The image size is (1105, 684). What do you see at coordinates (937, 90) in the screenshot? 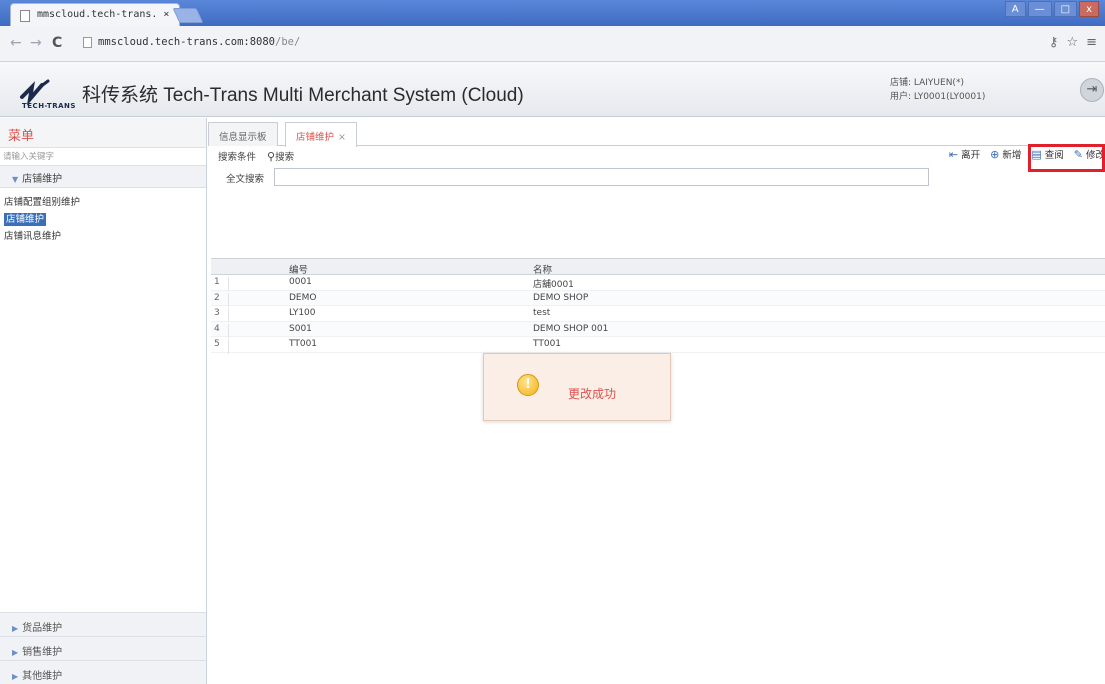
I see `user-info: 店铺: LAIYUEN(*) 用户: LY0001(LY0001)` at bounding box center [937, 90].